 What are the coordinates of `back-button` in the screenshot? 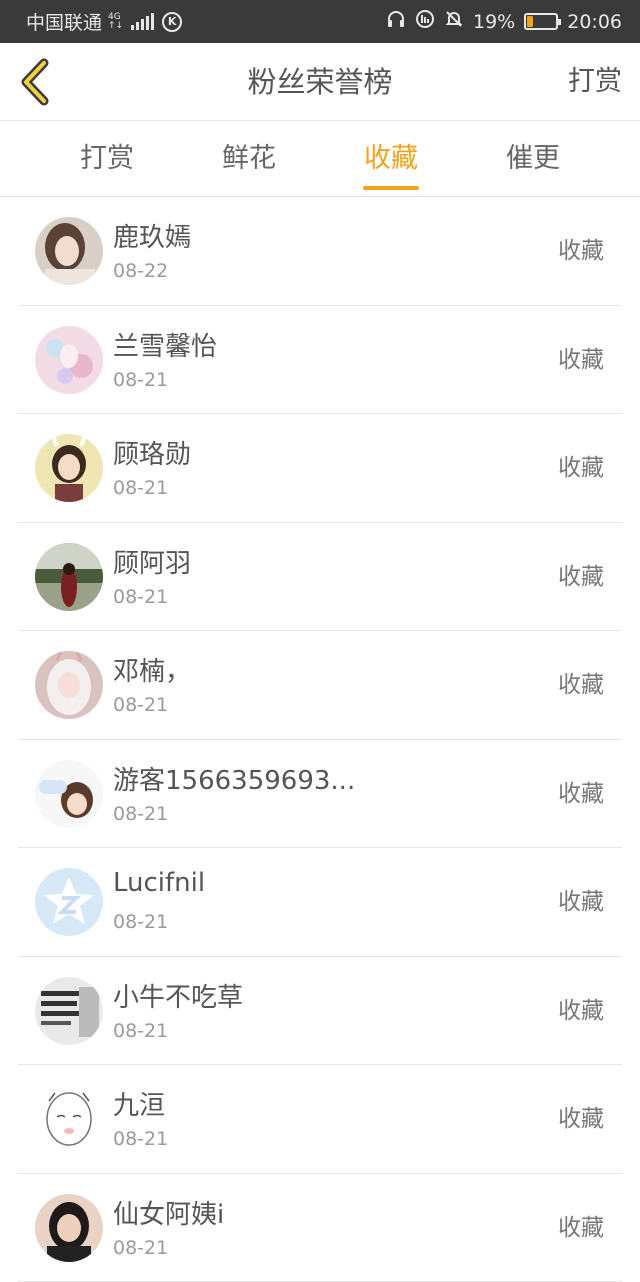 It's located at (36, 82).